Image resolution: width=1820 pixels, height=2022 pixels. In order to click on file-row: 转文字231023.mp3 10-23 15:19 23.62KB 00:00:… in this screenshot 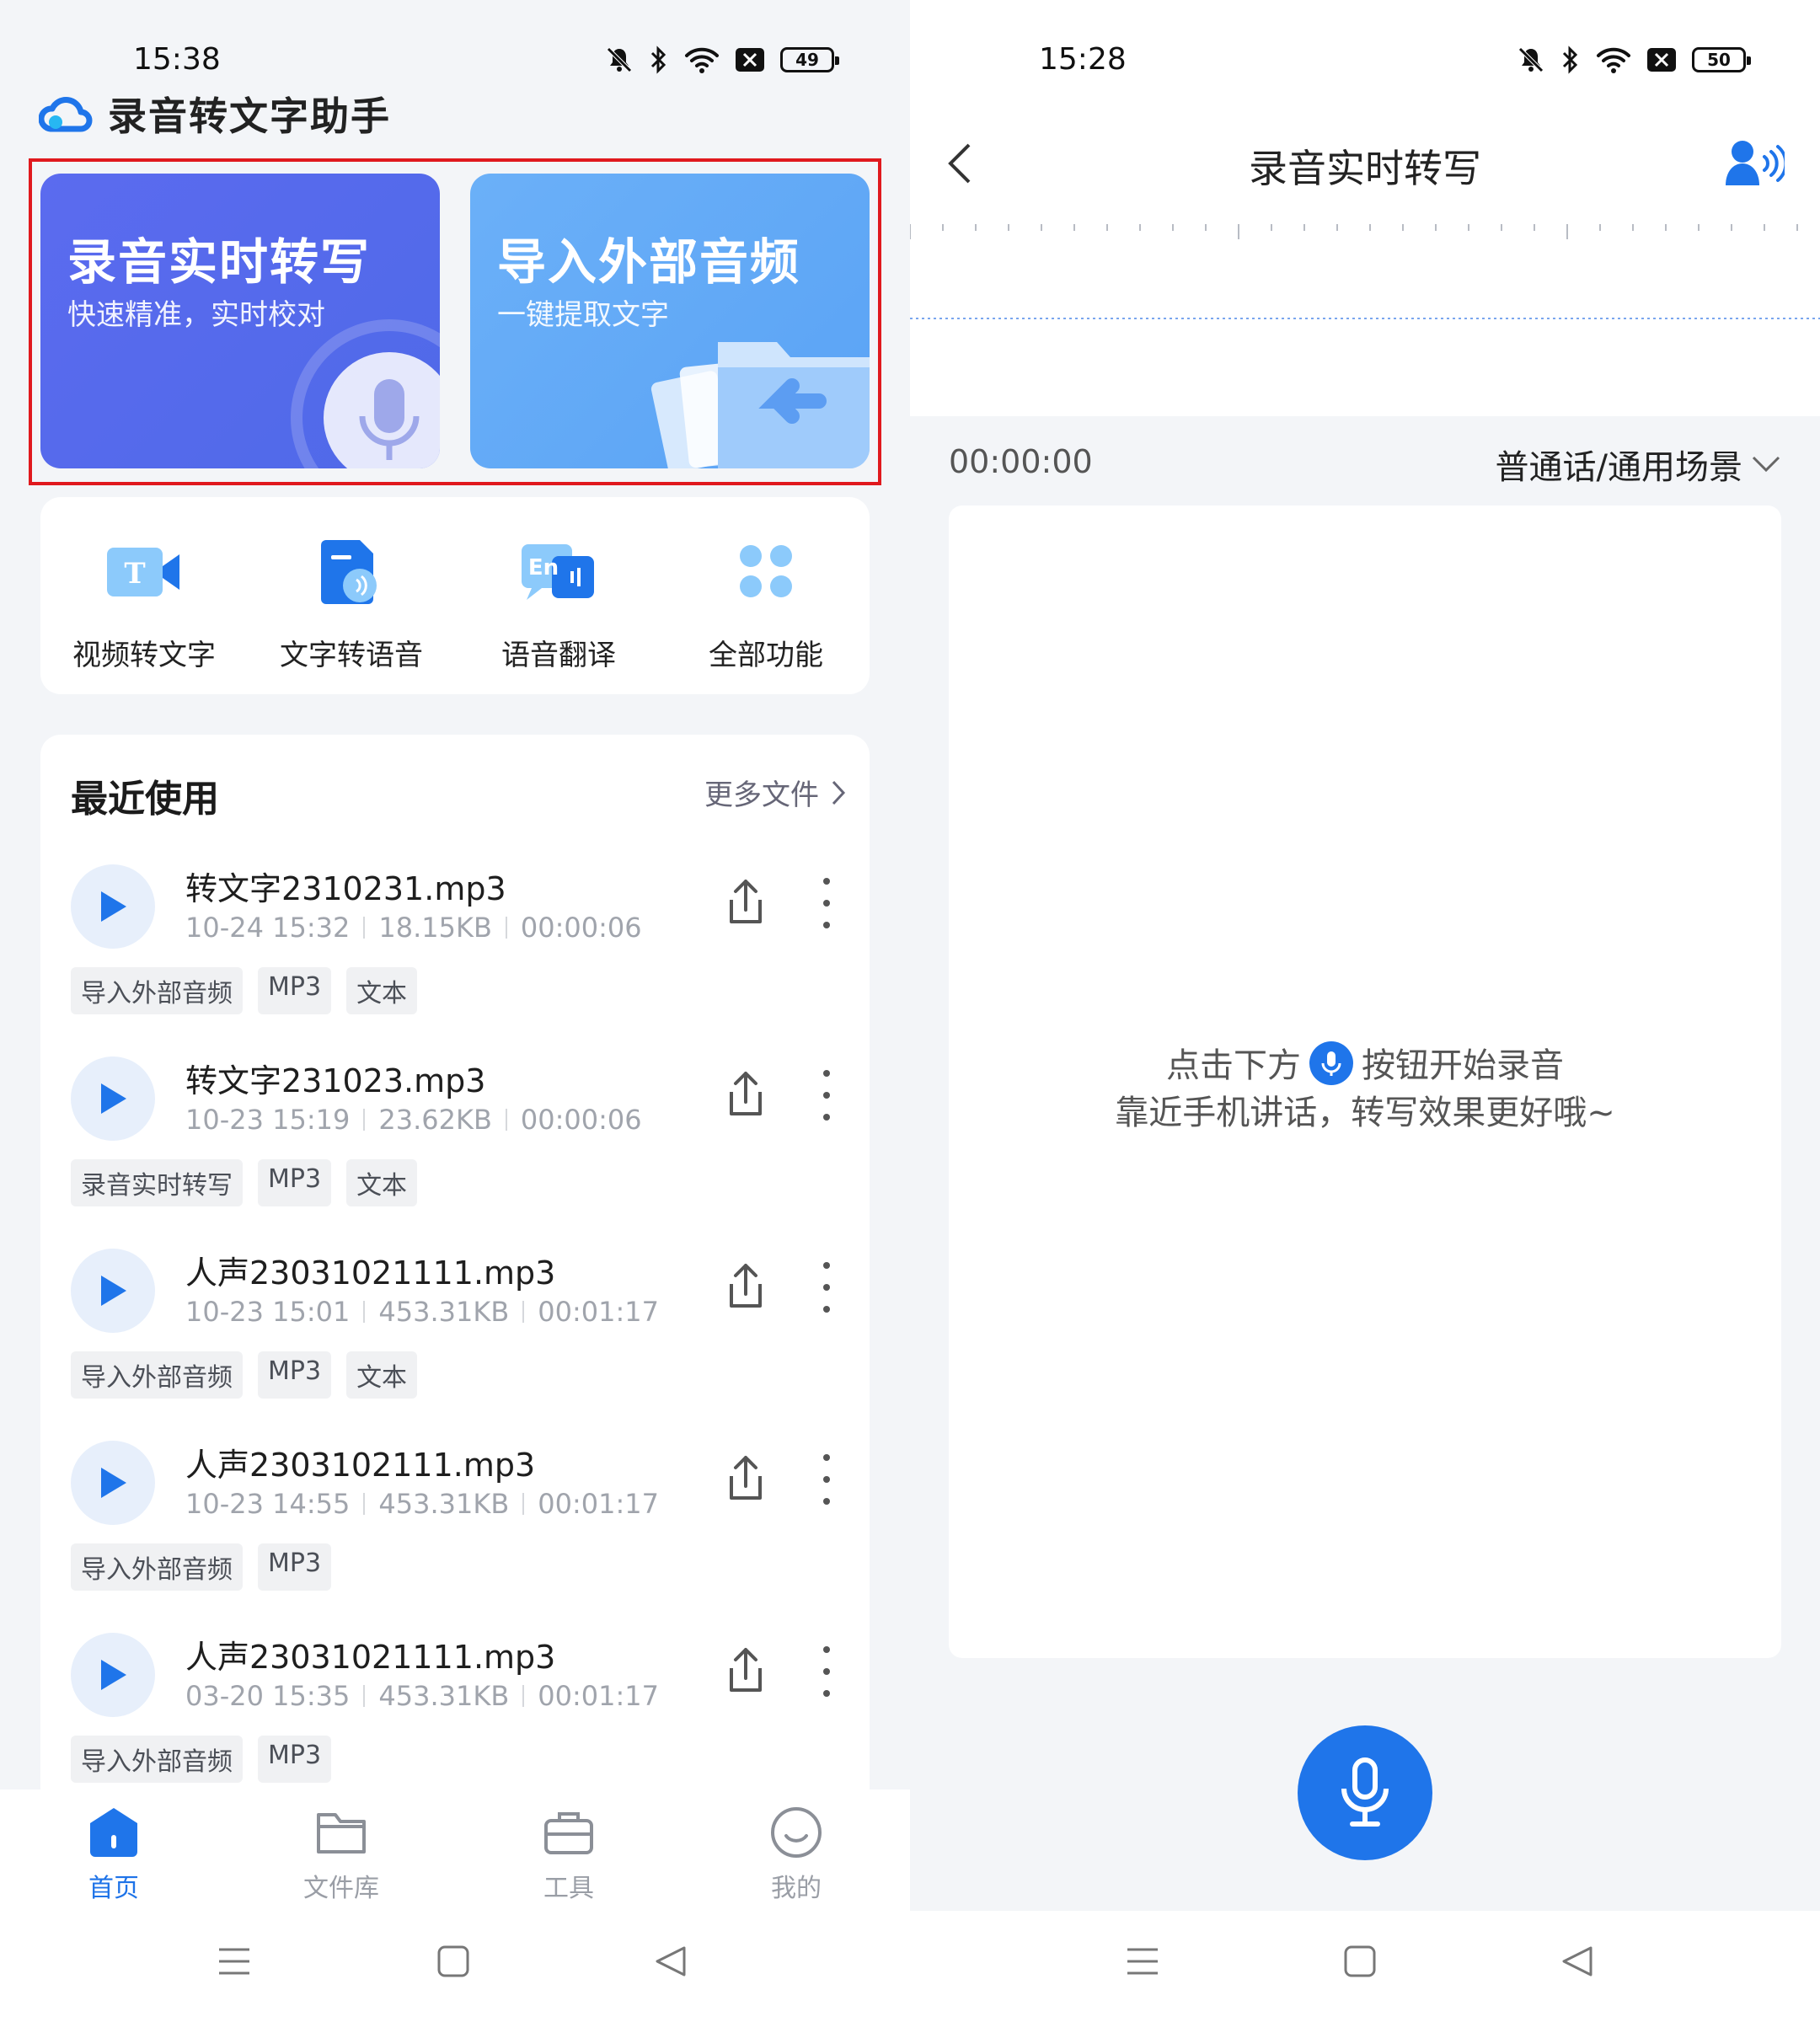, I will do `click(455, 1131)`.